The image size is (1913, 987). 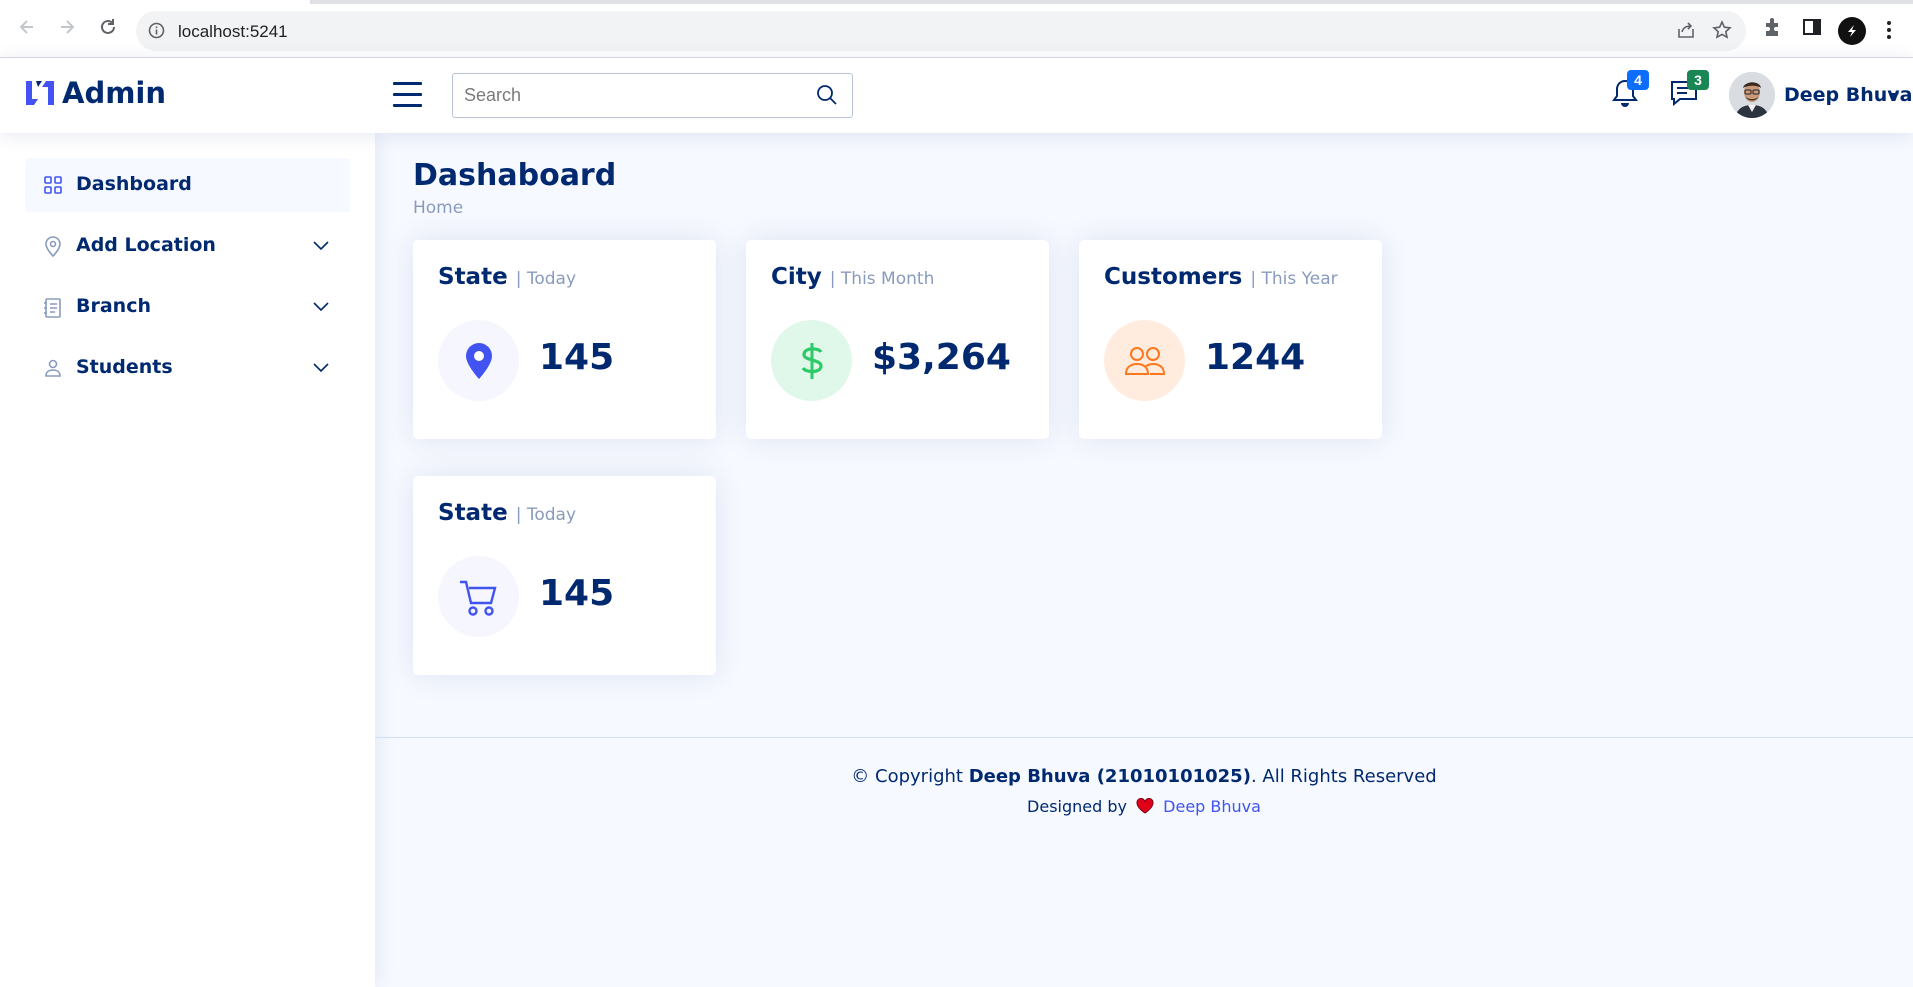 What do you see at coordinates (156, 33) in the screenshot?
I see `info-icon` at bounding box center [156, 33].